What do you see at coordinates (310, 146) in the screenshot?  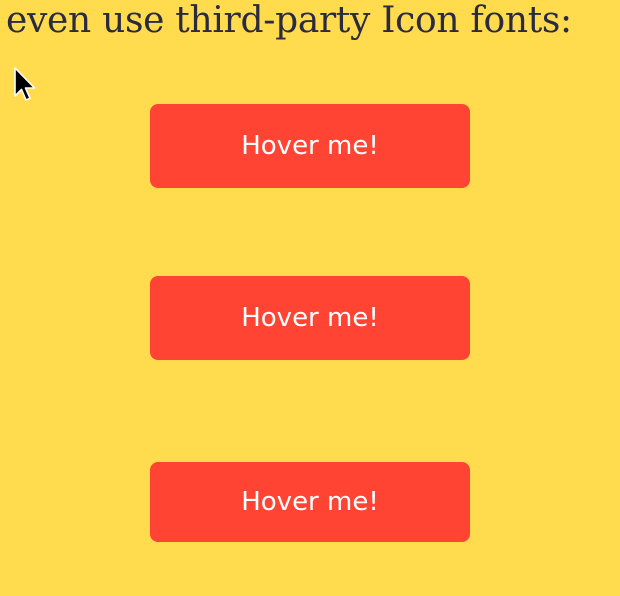 I see `hover-button-1: Hover me!` at bounding box center [310, 146].